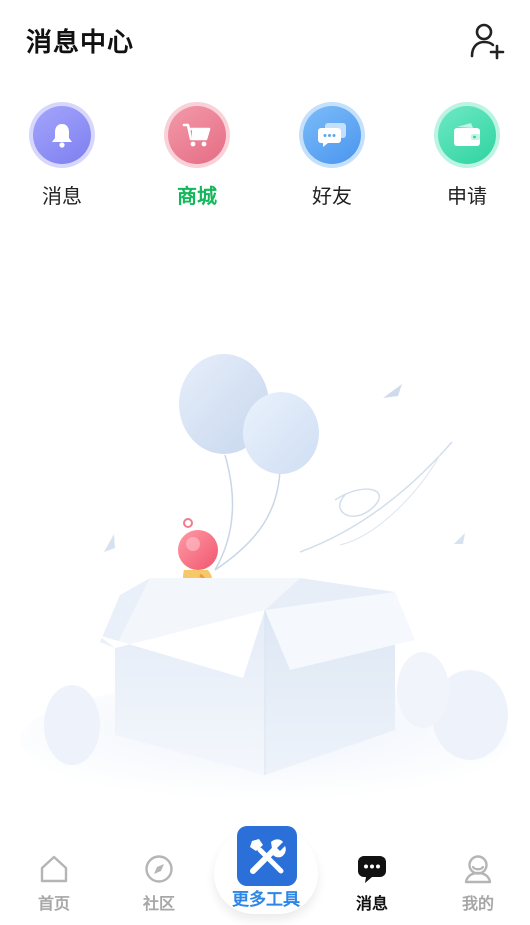 This screenshot has width=530, height=925. Describe the element at coordinates (467, 196) in the screenshot. I see `quick-action-label: 申请` at that location.